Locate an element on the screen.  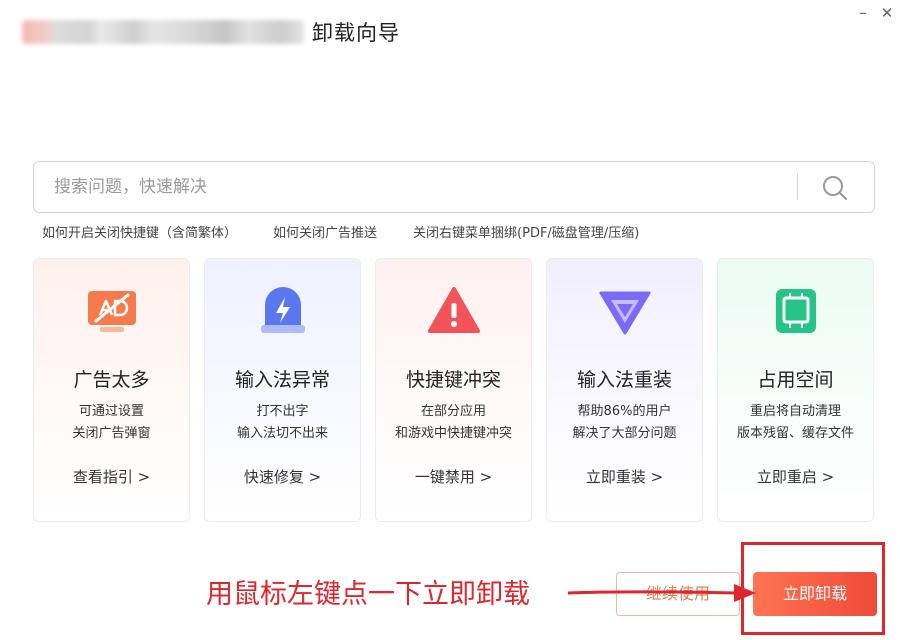
close-button: ✕ is located at coordinates (887, 13).